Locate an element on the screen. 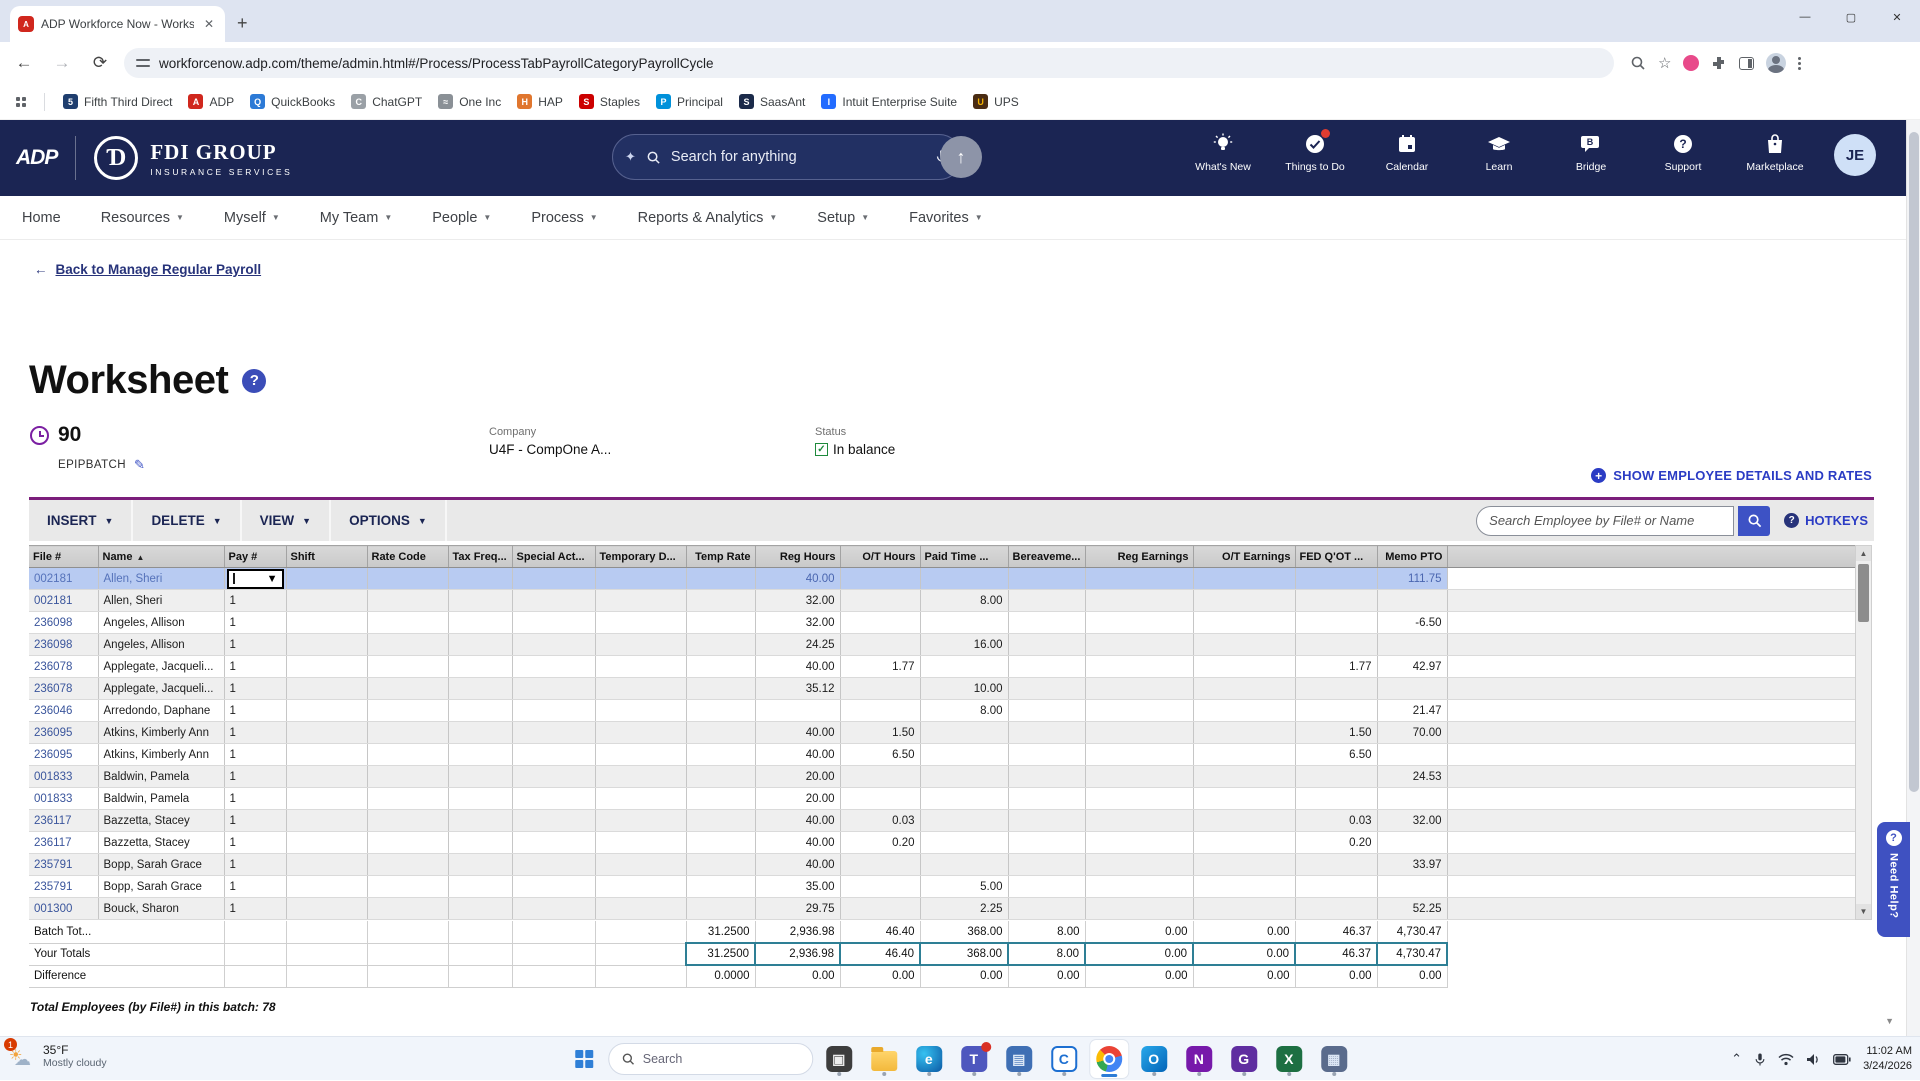  adp-logo: ADP is located at coordinates (37, 158).